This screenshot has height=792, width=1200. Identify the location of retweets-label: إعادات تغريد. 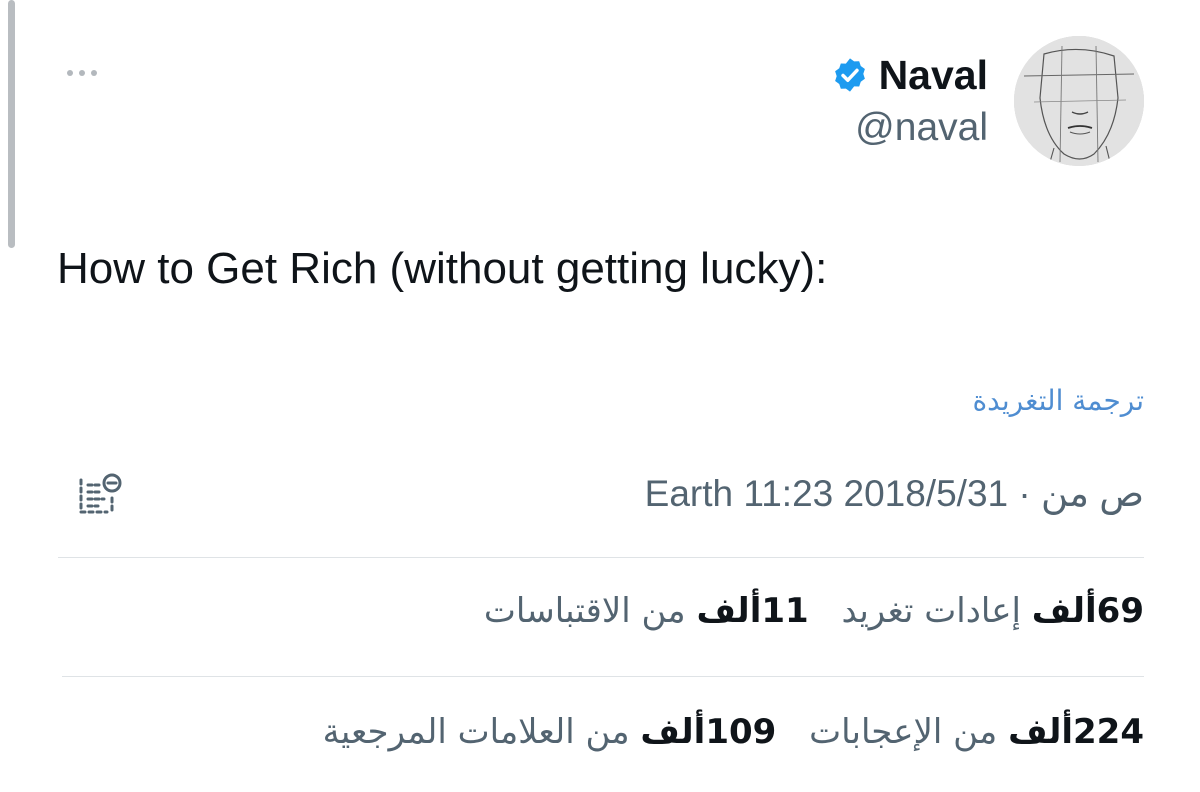
(931, 611).